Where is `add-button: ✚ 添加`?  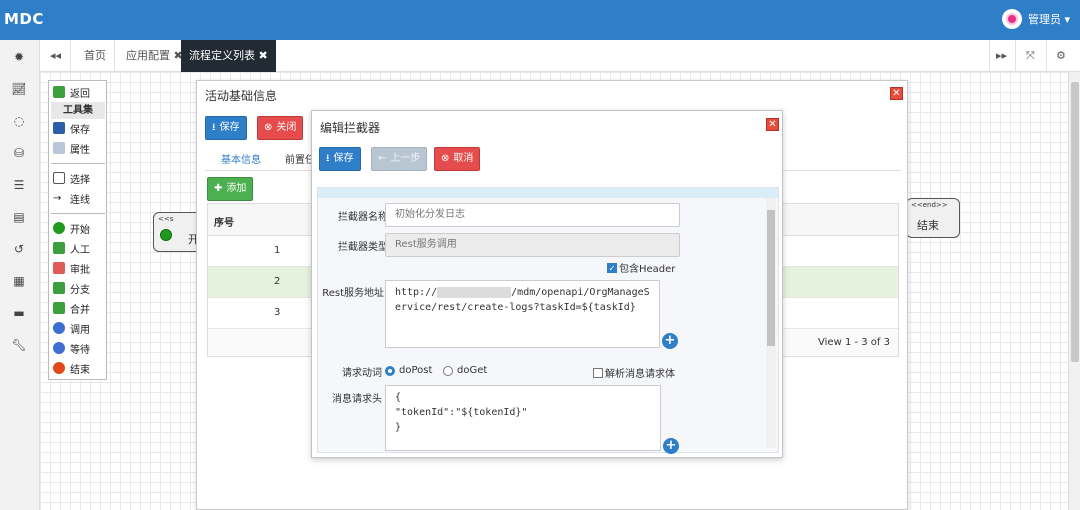 add-button: ✚ 添加 is located at coordinates (230, 189).